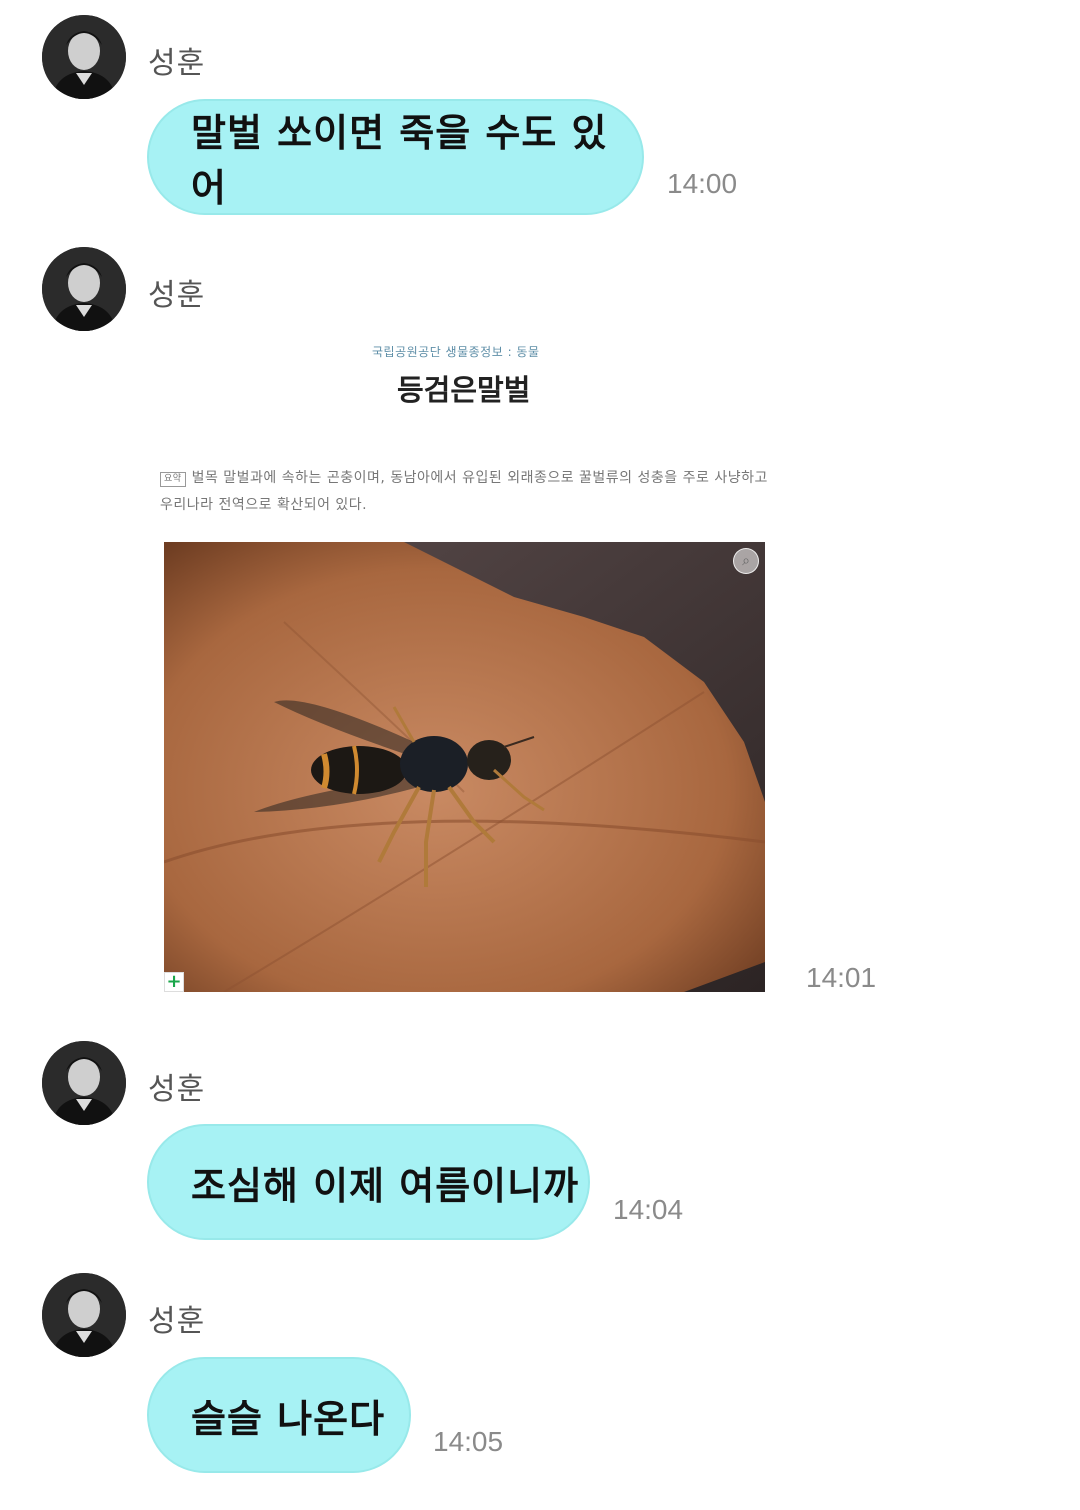  What do you see at coordinates (468, 1441) in the screenshot?
I see `message-time: 14:05` at bounding box center [468, 1441].